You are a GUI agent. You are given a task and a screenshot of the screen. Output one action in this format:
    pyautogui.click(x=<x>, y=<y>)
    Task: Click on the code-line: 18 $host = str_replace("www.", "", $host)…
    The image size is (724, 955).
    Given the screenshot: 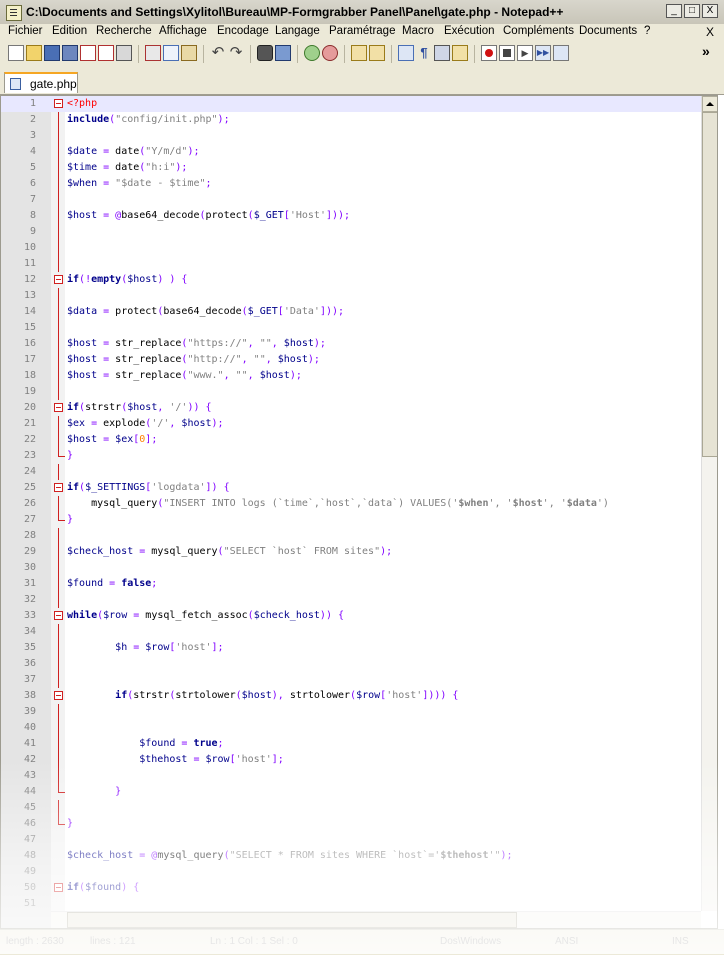 What is the action you would take?
    pyautogui.click(x=351, y=376)
    